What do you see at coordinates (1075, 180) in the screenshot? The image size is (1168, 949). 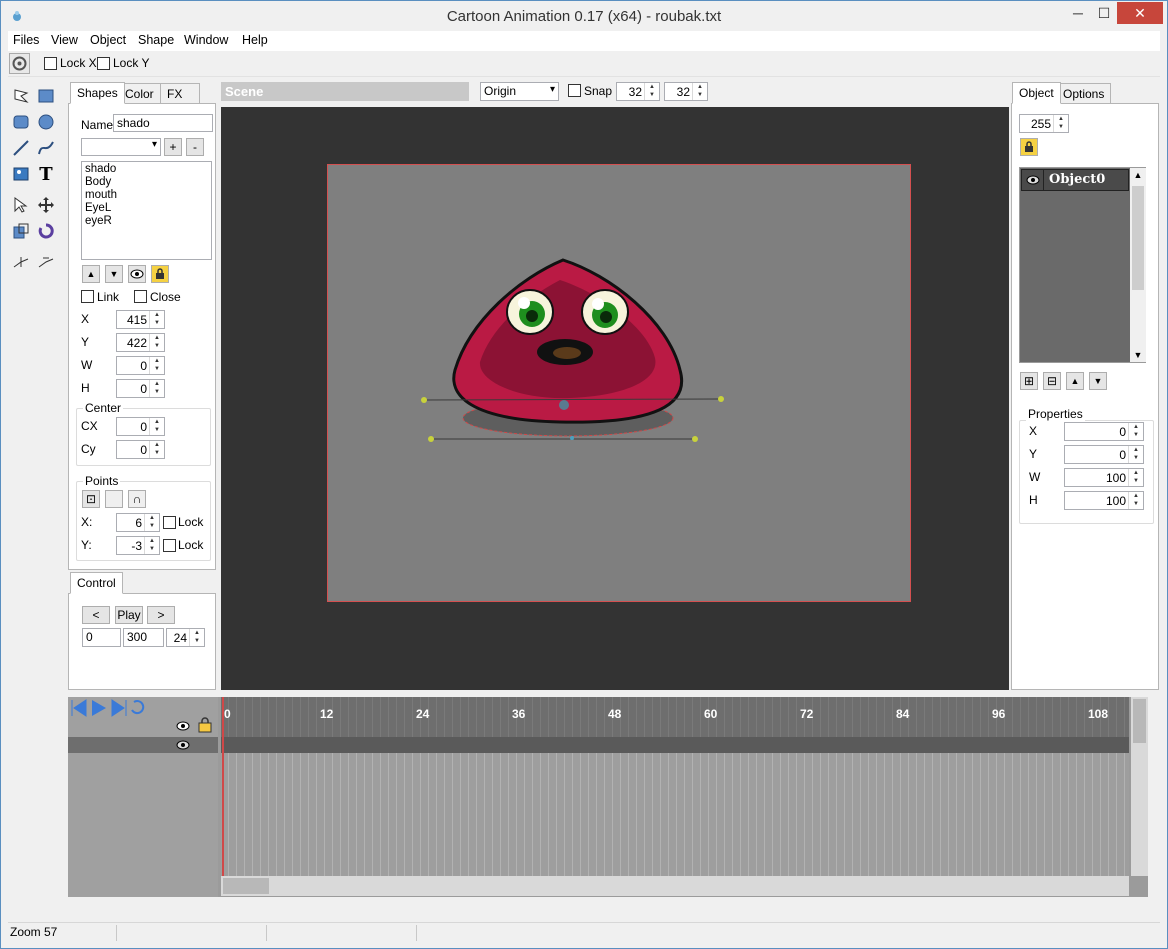 I see `list-item: Object0` at bounding box center [1075, 180].